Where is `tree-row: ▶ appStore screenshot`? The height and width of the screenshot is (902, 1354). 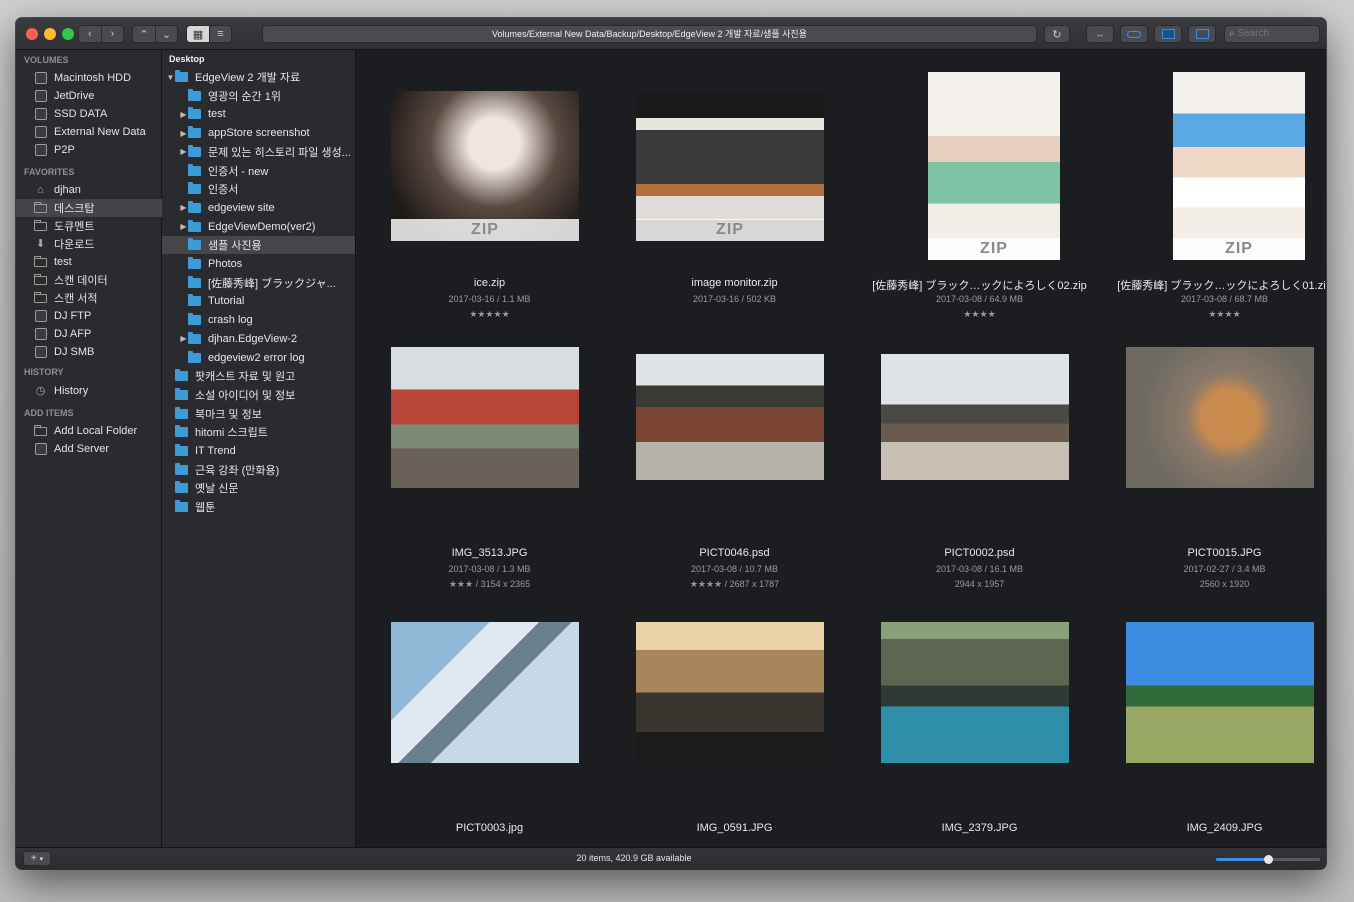 tree-row: ▶ appStore screenshot is located at coordinates (258, 133).